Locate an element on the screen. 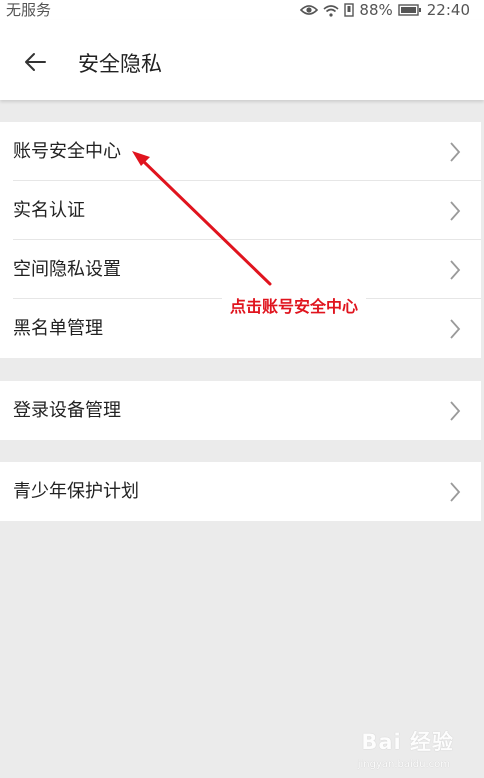 The image size is (484, 778). list-item-real-name: 实名认证 is located at coordinates (240, 210).